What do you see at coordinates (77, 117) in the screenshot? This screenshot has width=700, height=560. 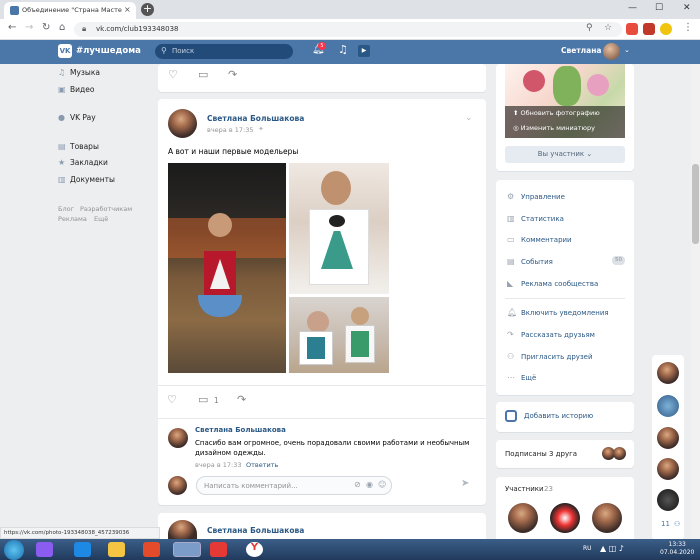 I see `left-menu-vkpay: ● VK Pay` at bounding box center [77, 117].